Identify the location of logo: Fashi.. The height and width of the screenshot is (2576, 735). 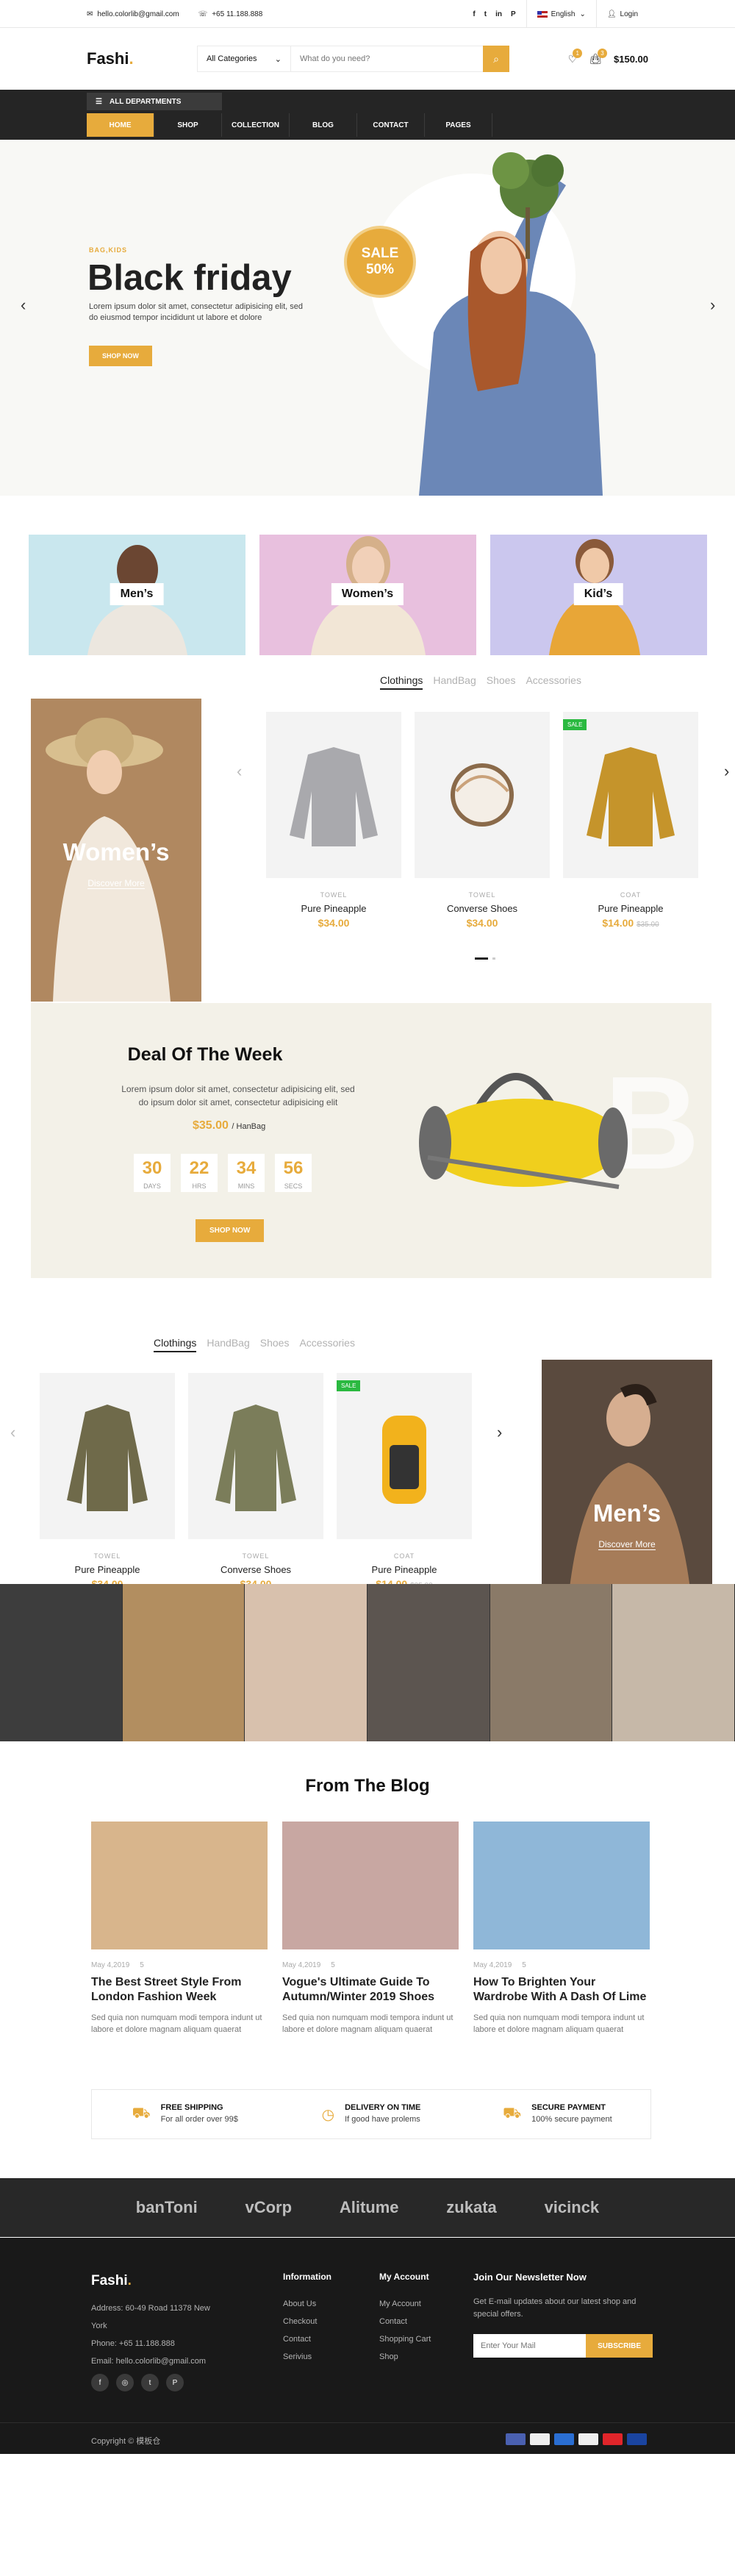
(142, 58).